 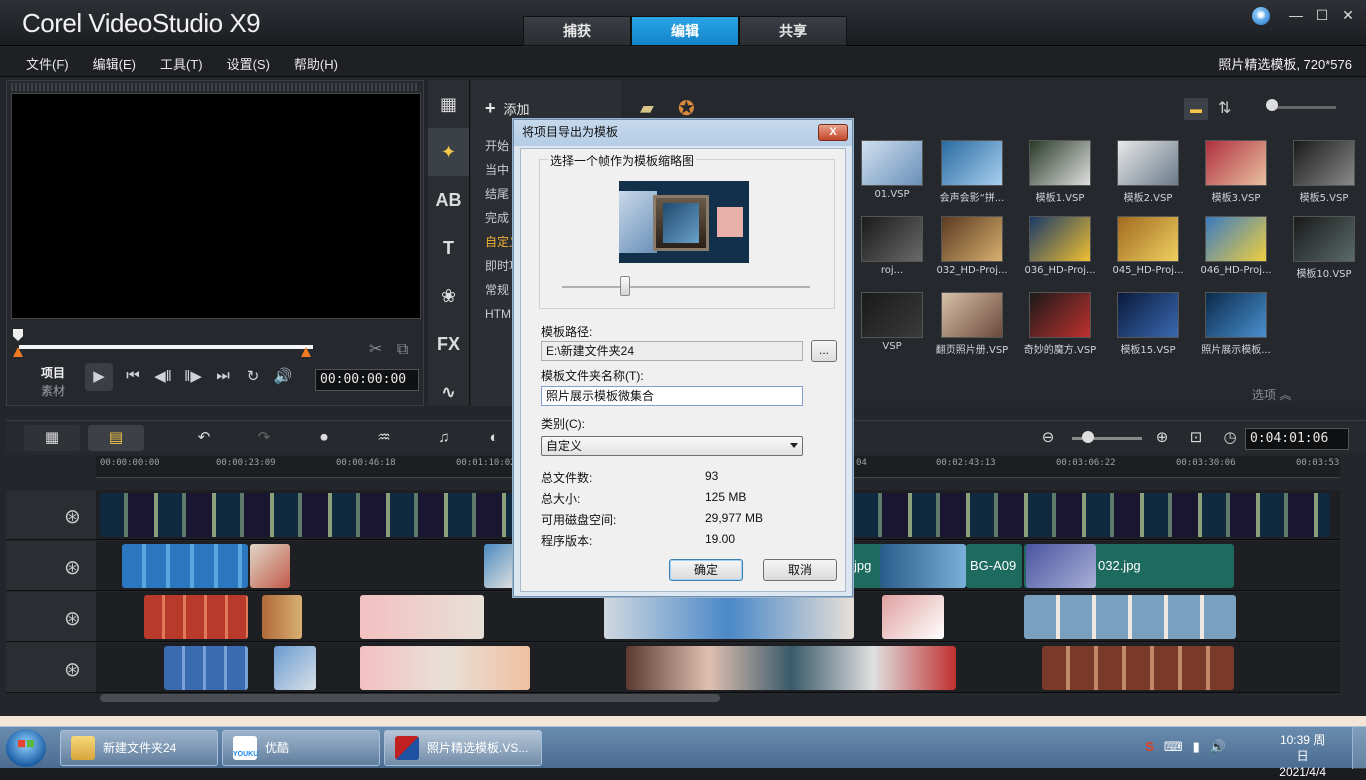 What do you see at coordinates (204, 438) in the screenshot?
I see `undo-icon: ↶` at bounding box center [204, 438].